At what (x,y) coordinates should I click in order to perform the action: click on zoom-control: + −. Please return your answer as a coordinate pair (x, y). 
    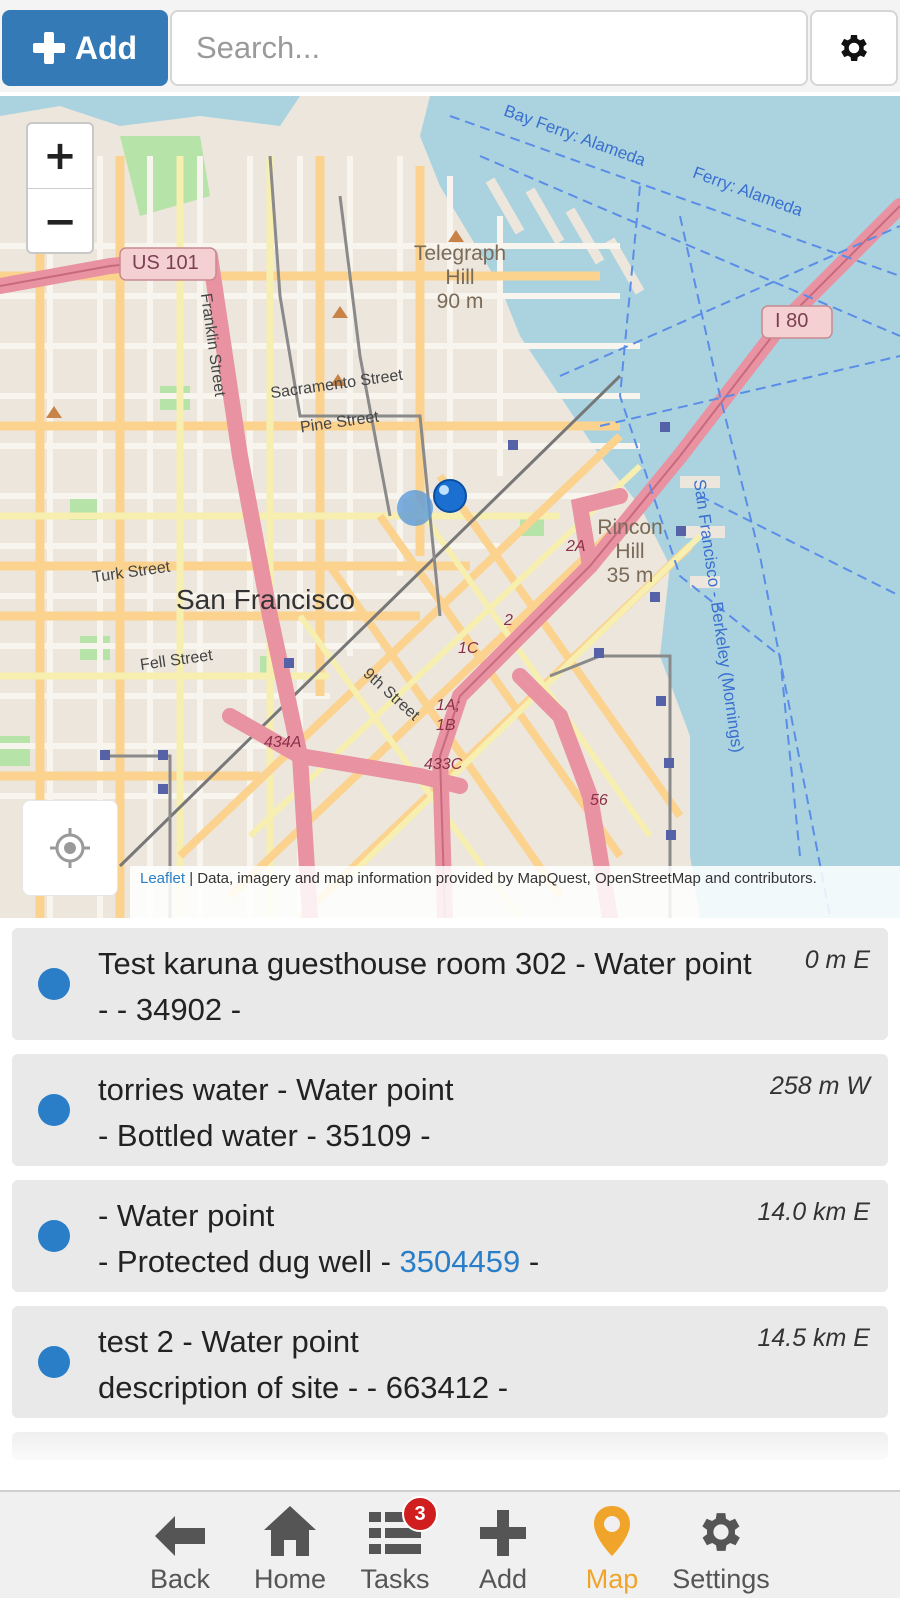
    Looking at the image, I should click on (60, 188).